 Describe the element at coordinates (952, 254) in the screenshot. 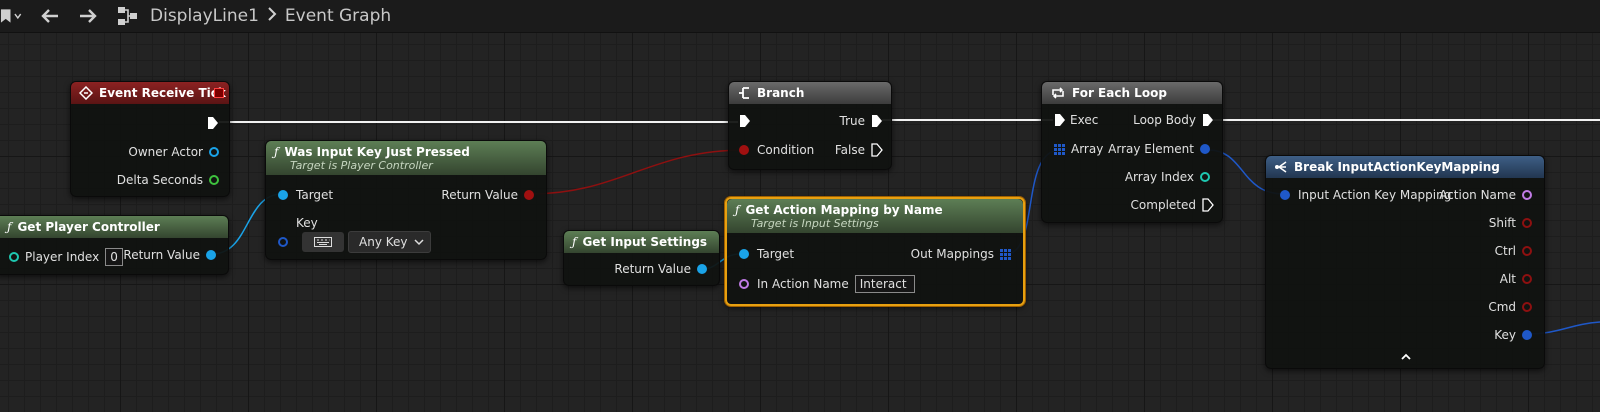

I see `pin-label: Out Mappings` at that location.